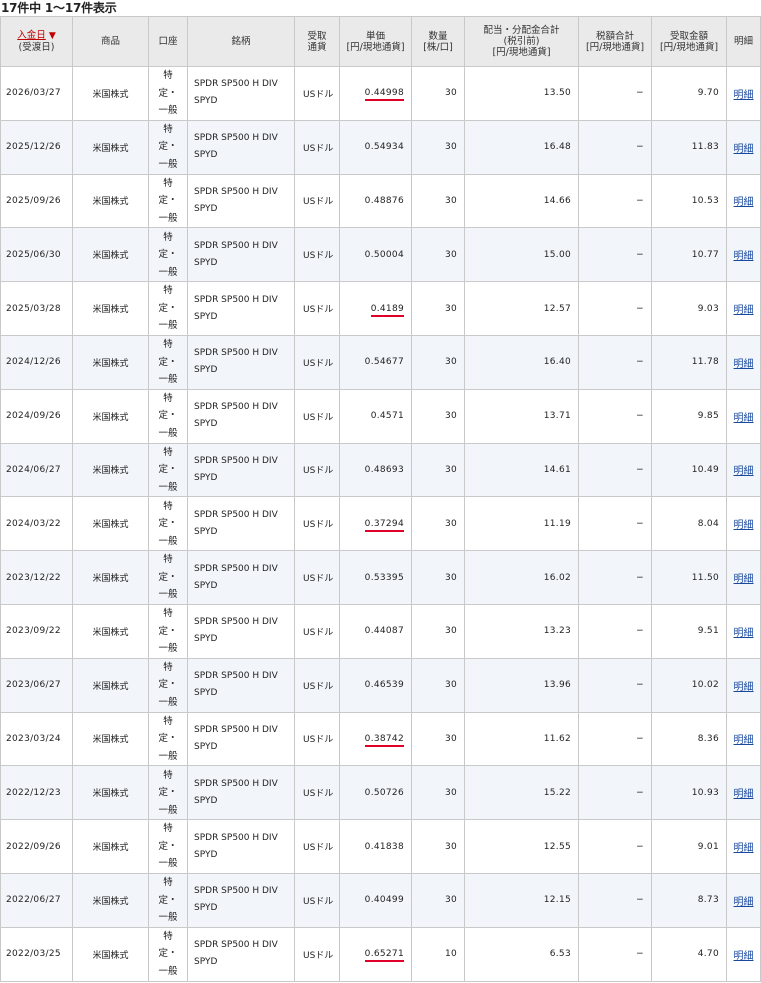 The height and width of the screenshot is (983, 761). What do you see at coordinates (52, 36) in the screenshot?
I see `sort-desc-icon: ▼` at bounding box center [52, 36].